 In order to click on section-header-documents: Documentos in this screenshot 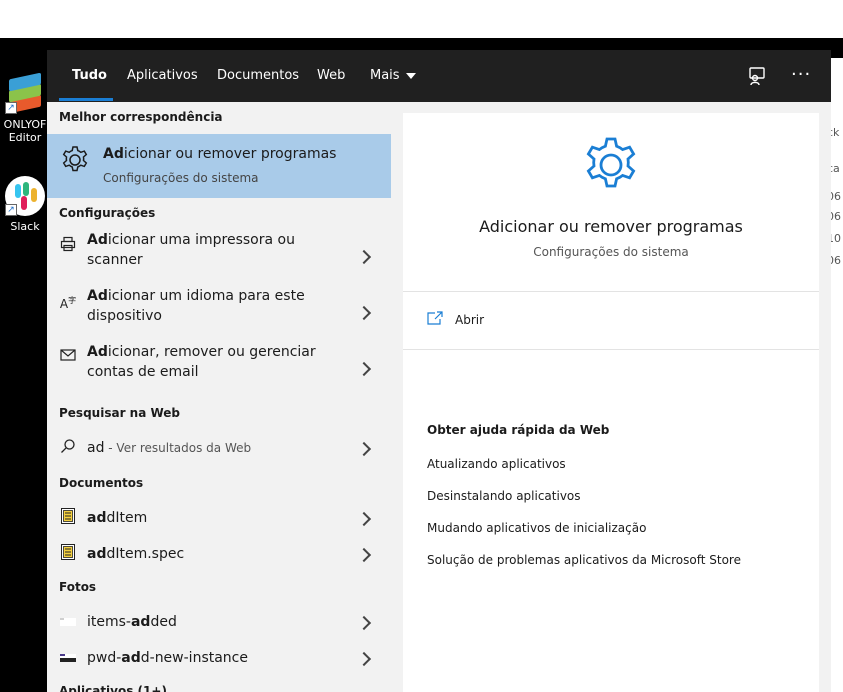, I will do `click(101, 483)`.